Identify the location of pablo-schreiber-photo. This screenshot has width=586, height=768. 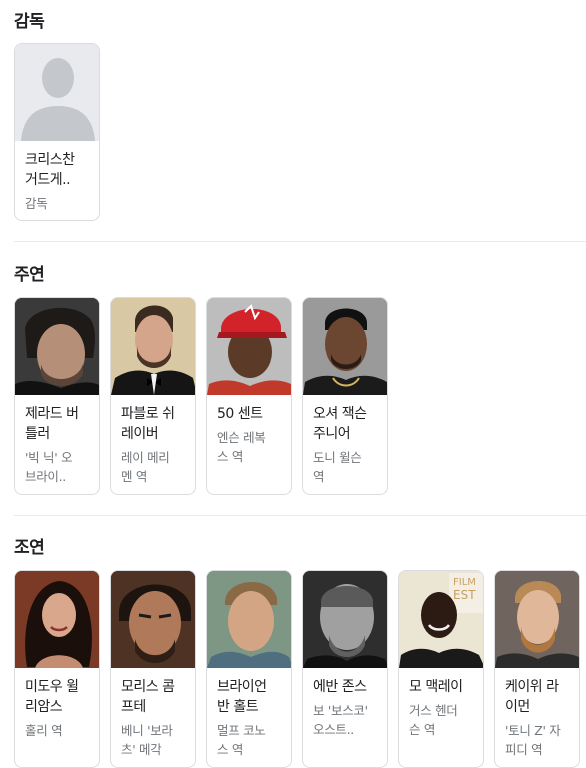
(153, 346).